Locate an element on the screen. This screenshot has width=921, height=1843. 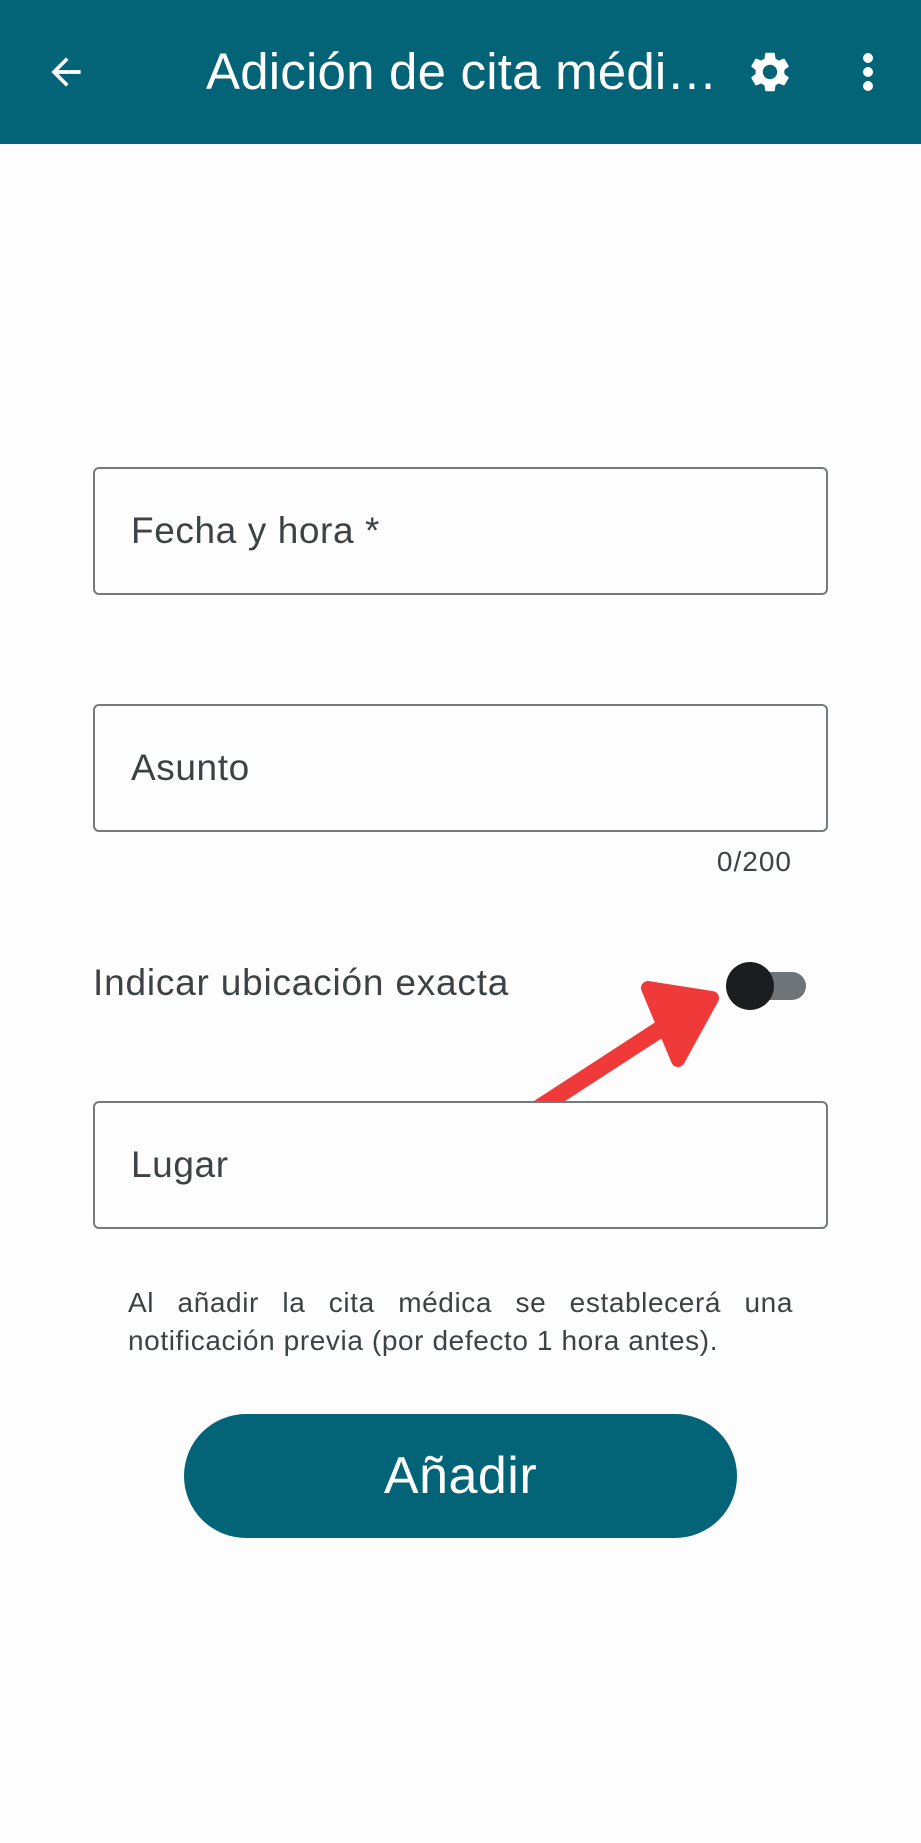
subject-field is located at coordinates (460, 768).